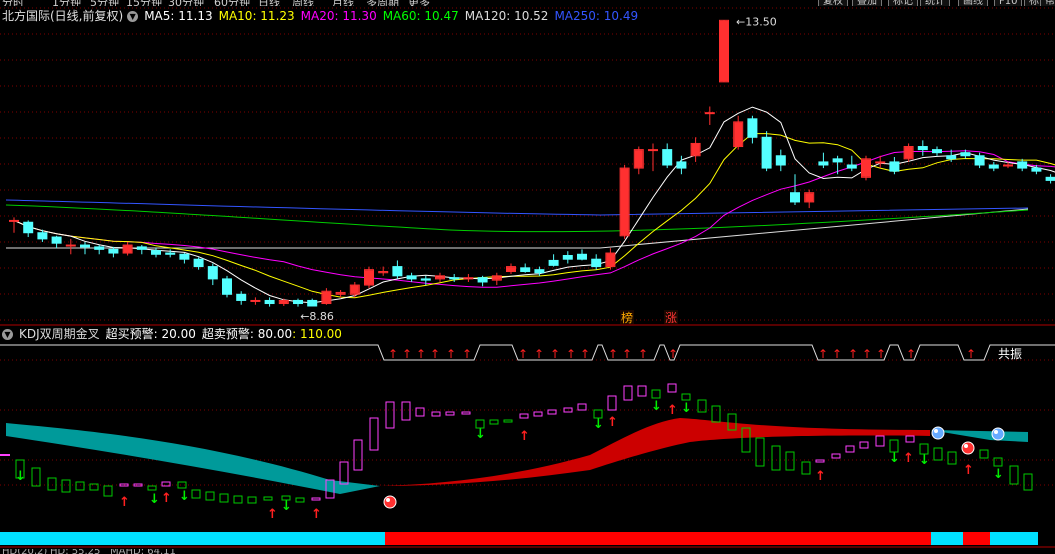 This screenshot has height=554, width=1055. I want to click on trend-bar-red, so click(658, 538).